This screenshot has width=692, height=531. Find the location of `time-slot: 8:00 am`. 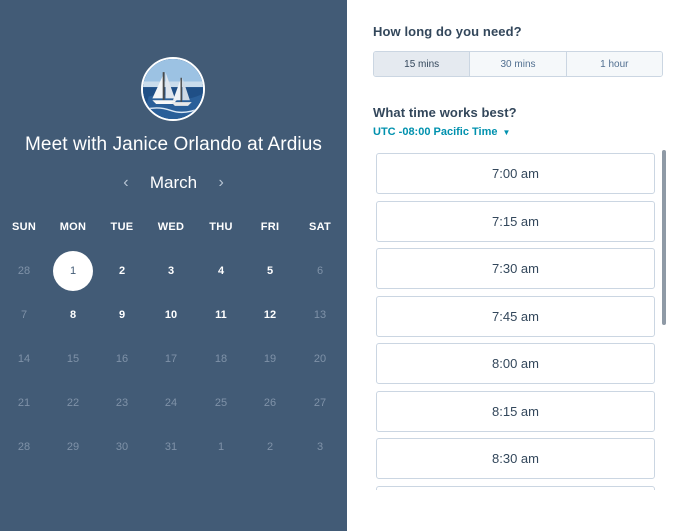

time-slot: 8:00 am is located at coordinates (515, 363).